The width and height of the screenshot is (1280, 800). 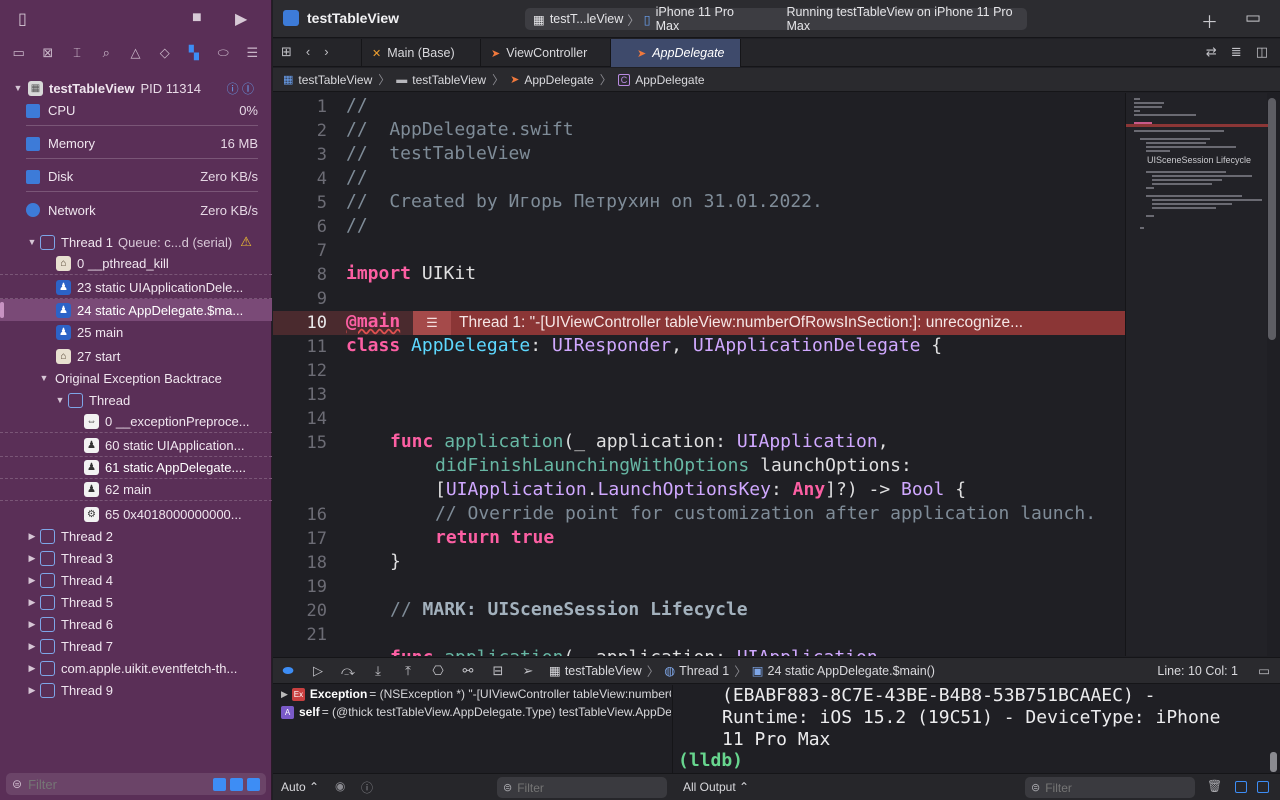 What do you see at coordinates (716, 787) in the screenshot?
I see `console-output-selector: All Output ⌃` at bounding box center [716, 787].